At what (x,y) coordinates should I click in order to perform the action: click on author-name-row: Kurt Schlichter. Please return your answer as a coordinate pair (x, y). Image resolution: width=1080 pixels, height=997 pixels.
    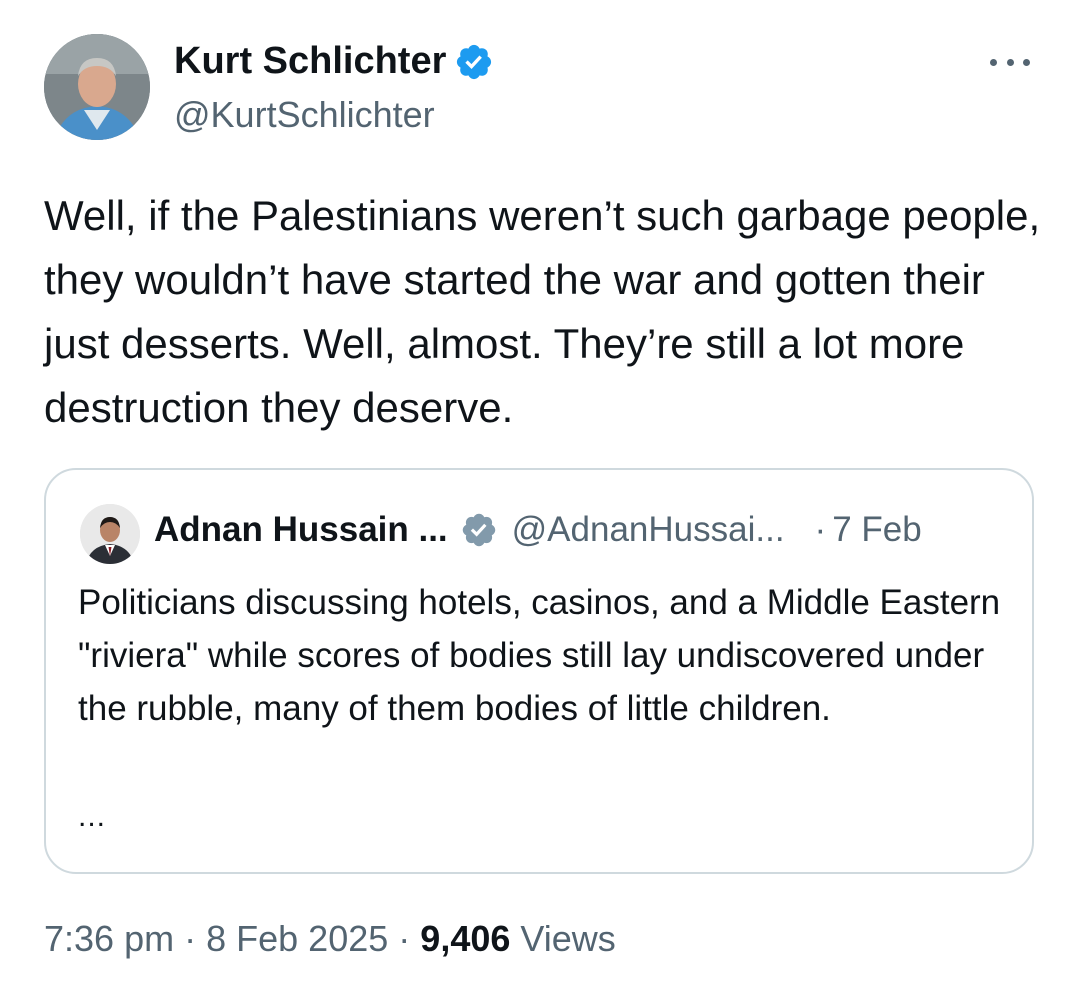
    Looking at the image, I should click on (334, 61).